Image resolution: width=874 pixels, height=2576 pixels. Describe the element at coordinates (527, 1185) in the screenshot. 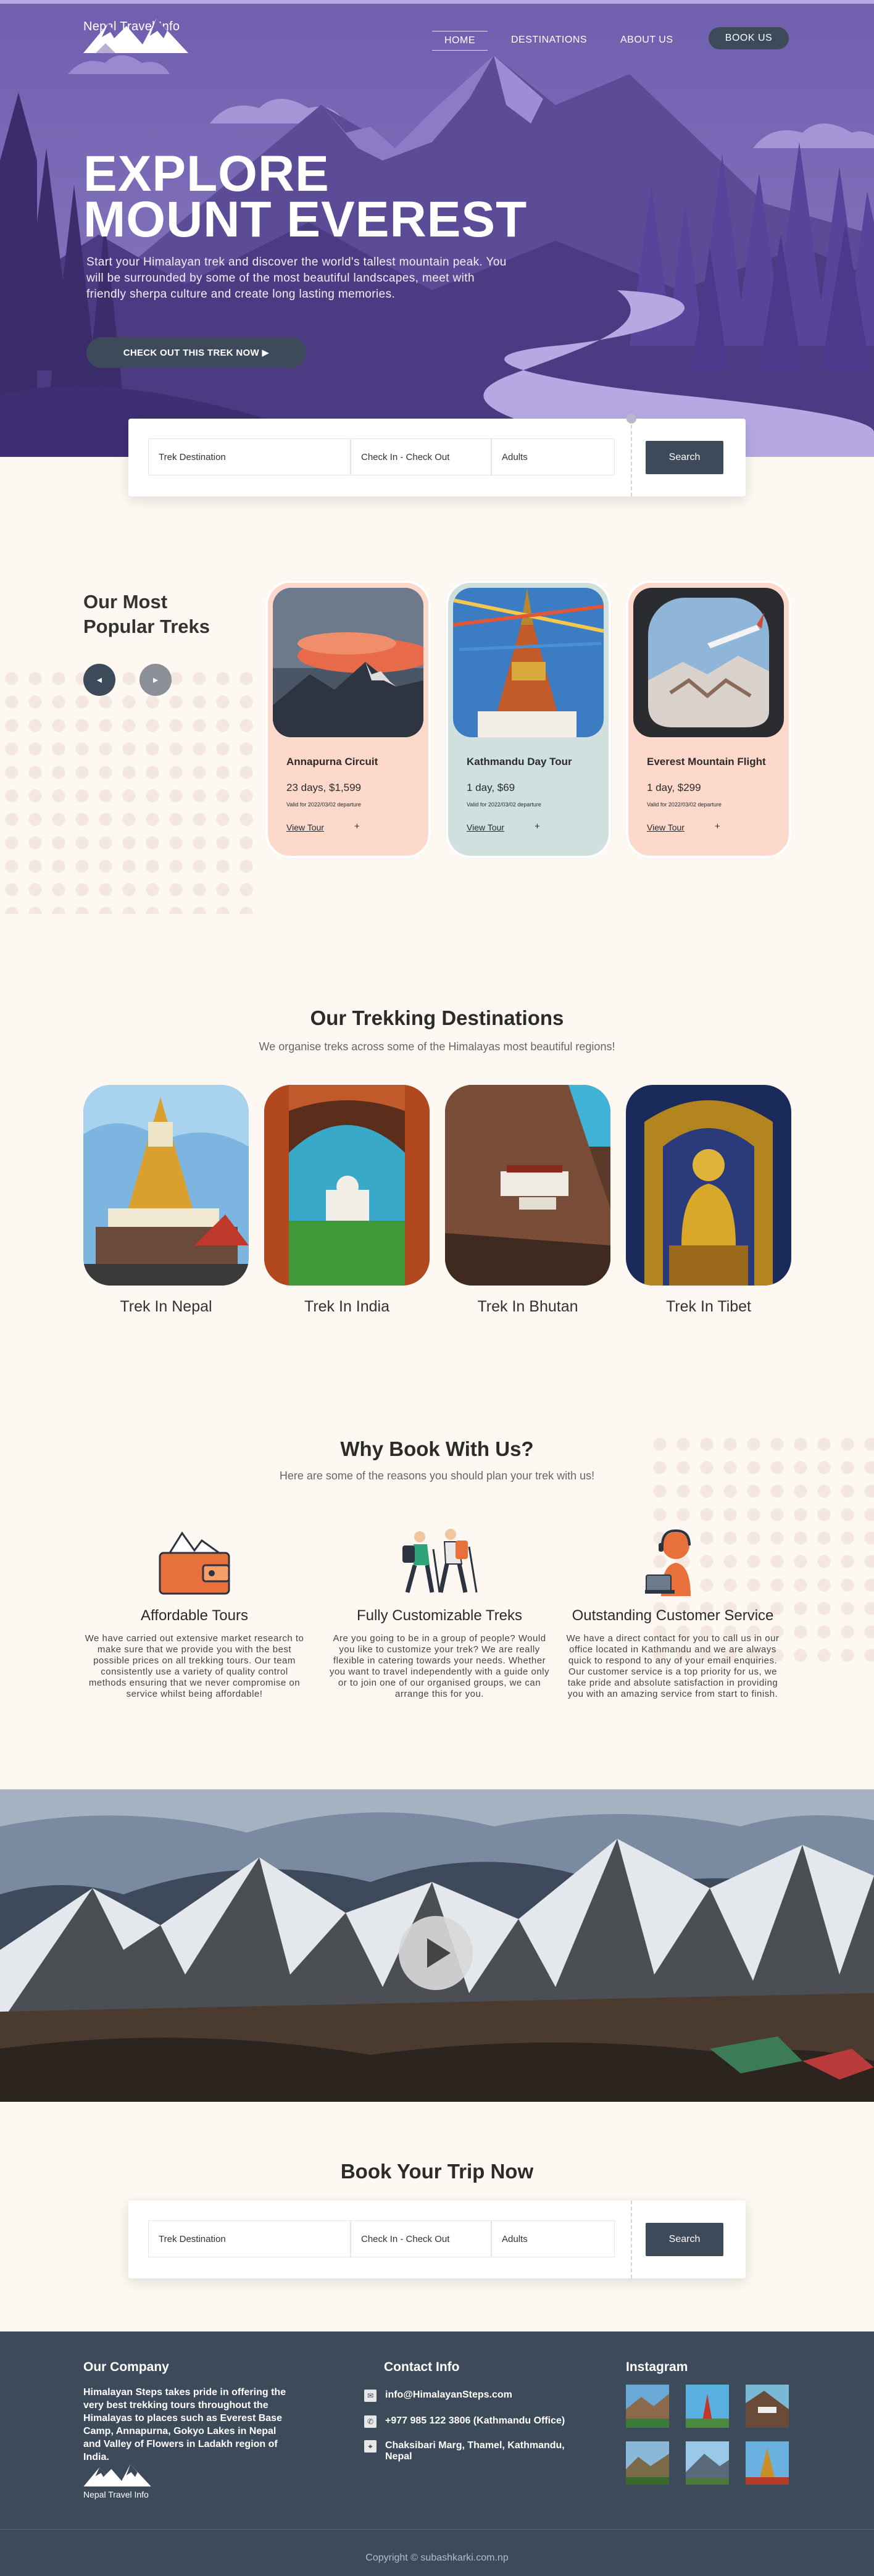

I see `destination-image-bhutan` at that location.